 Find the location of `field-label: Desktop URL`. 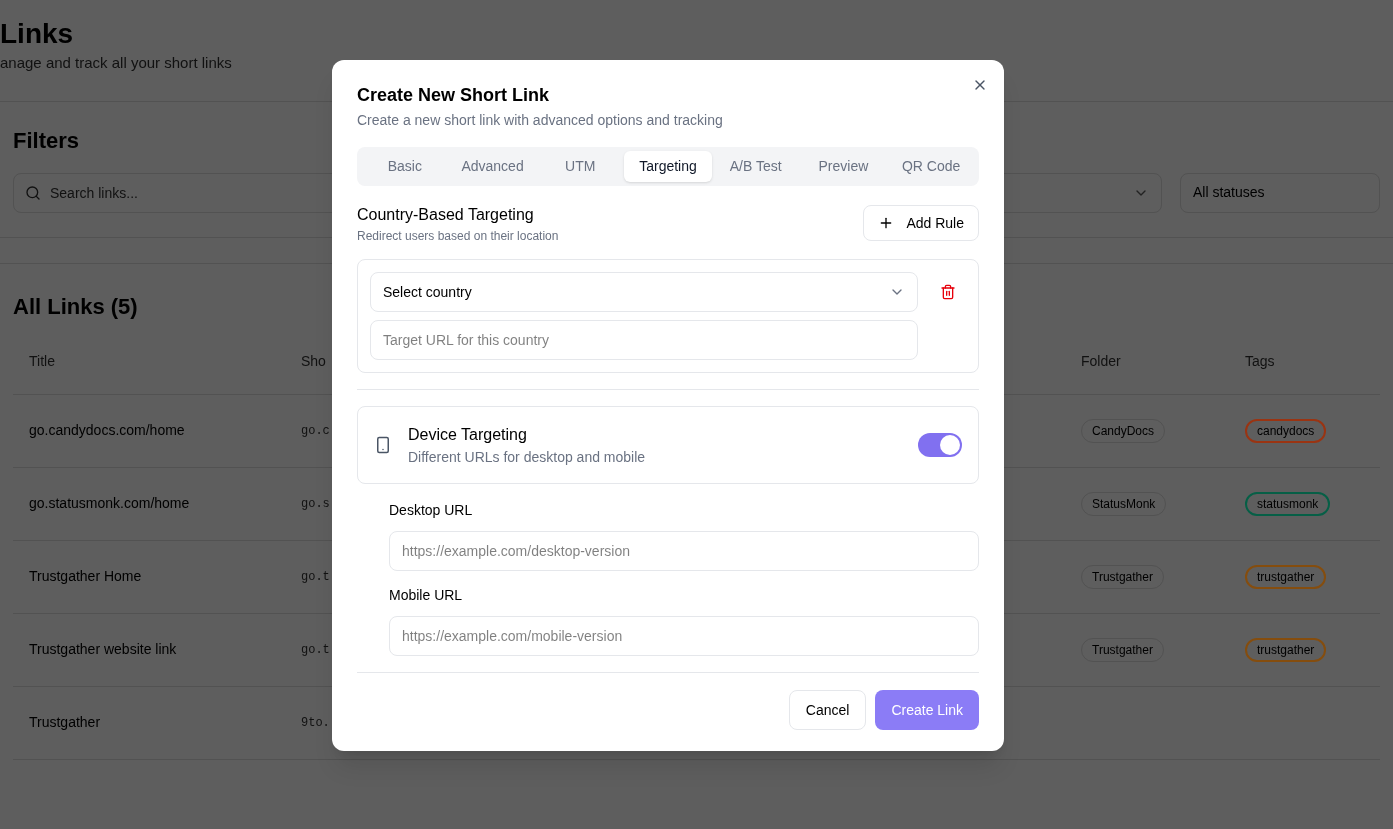

field-label: Desktop URL is located at coordinates (431, 510).